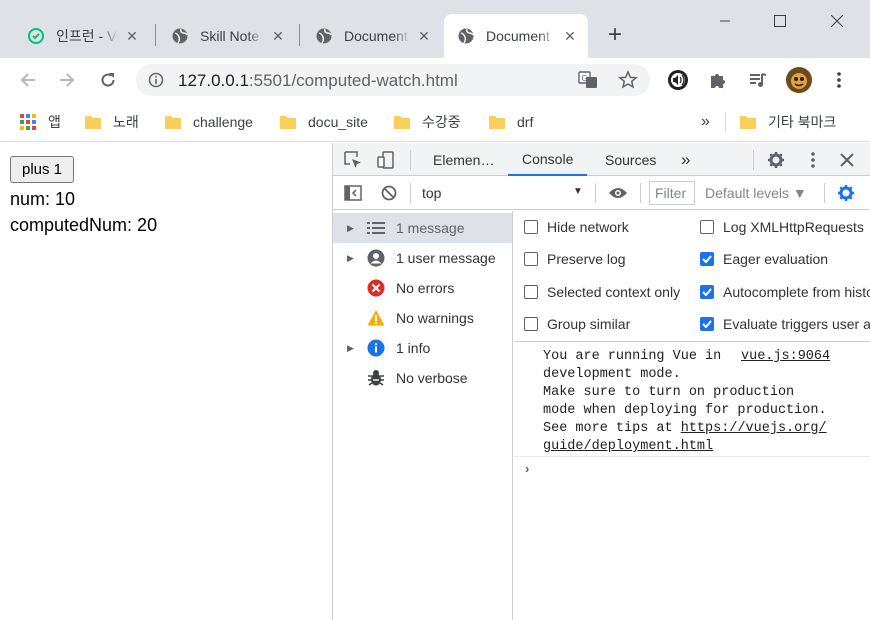 This screenshot has height=620, width=870. What do you see at coordinates (67, 80) in the screenshot?
I see `forward-button` at bounding box center [67, 80].